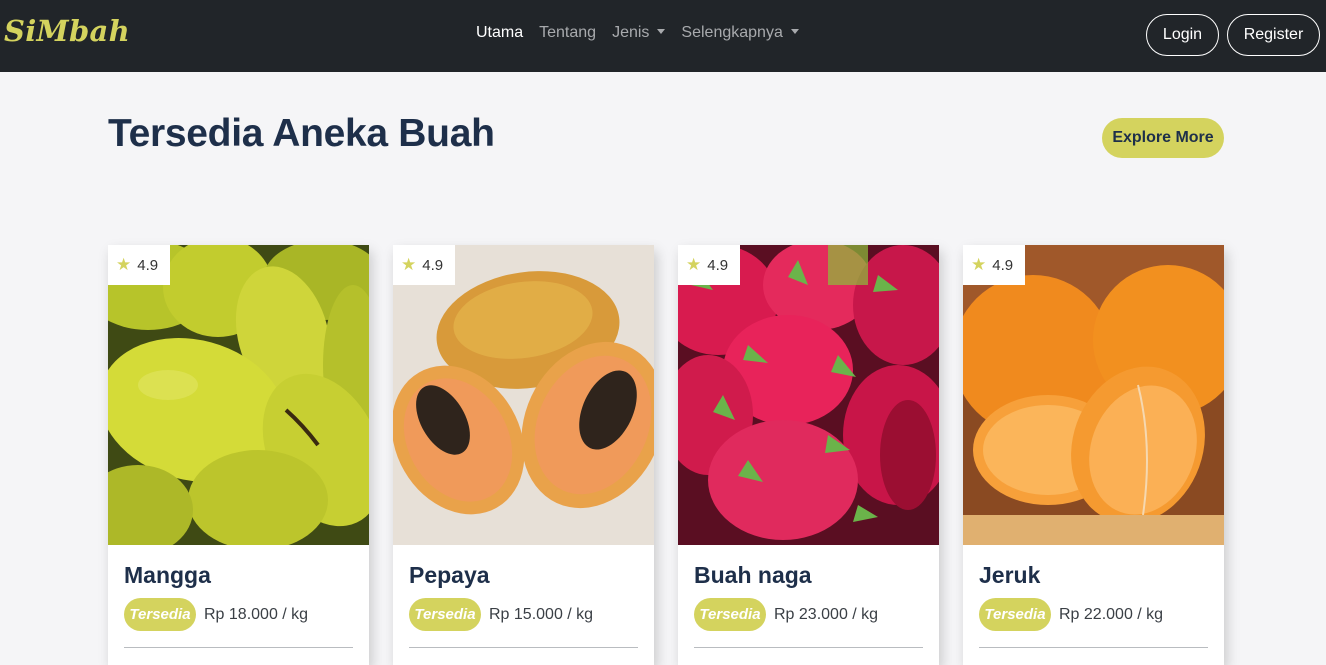  I want to click on product-name: Jeruk, so click(1010, 575).